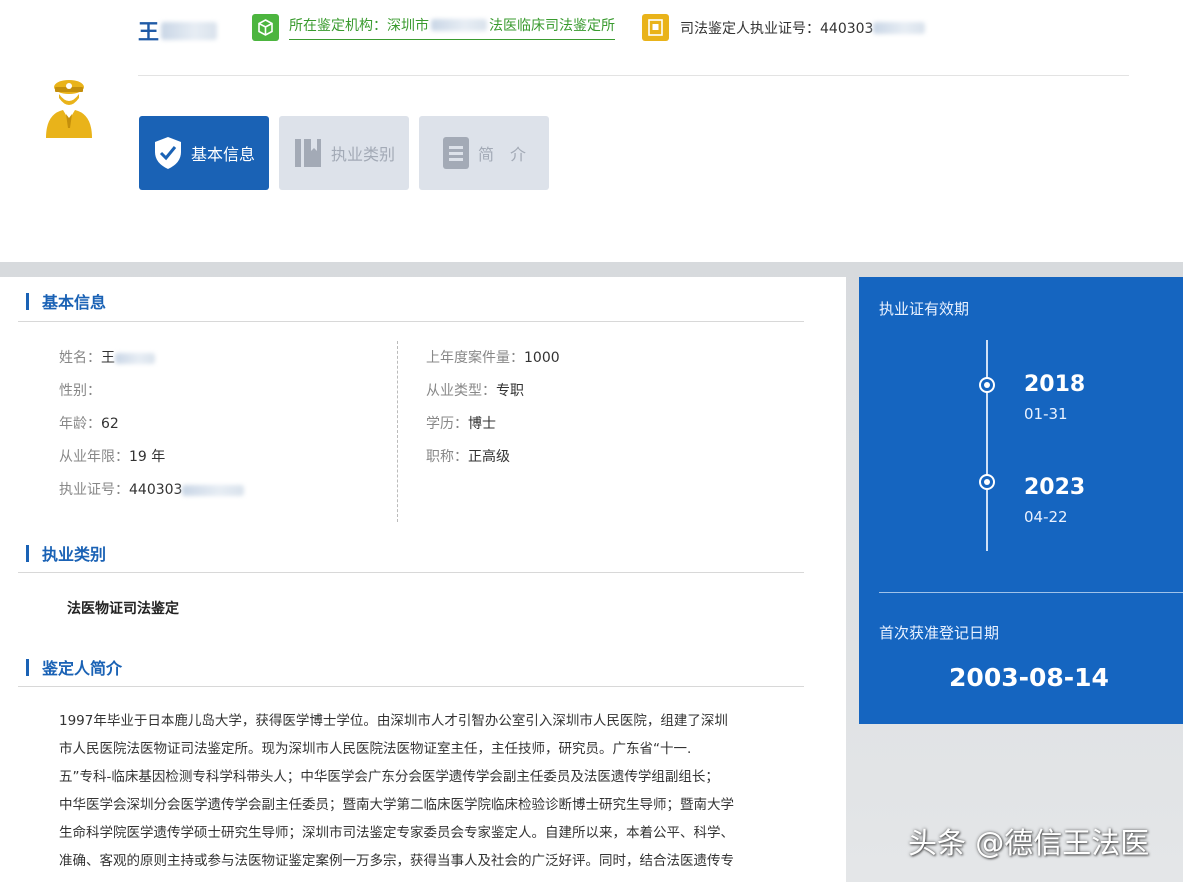 This screenshot has width=1183, height=882. Describe the element at coordinates (552, 26) in the screenshot. I see `institution-suffix: 法医临床司法鉴定所` at that location.